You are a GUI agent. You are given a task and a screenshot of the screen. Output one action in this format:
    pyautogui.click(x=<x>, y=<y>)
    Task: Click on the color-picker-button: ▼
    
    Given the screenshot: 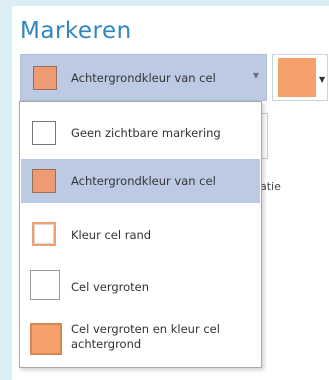 What is the action you would take?
    pyautogui.click(x=300, y=77)
    